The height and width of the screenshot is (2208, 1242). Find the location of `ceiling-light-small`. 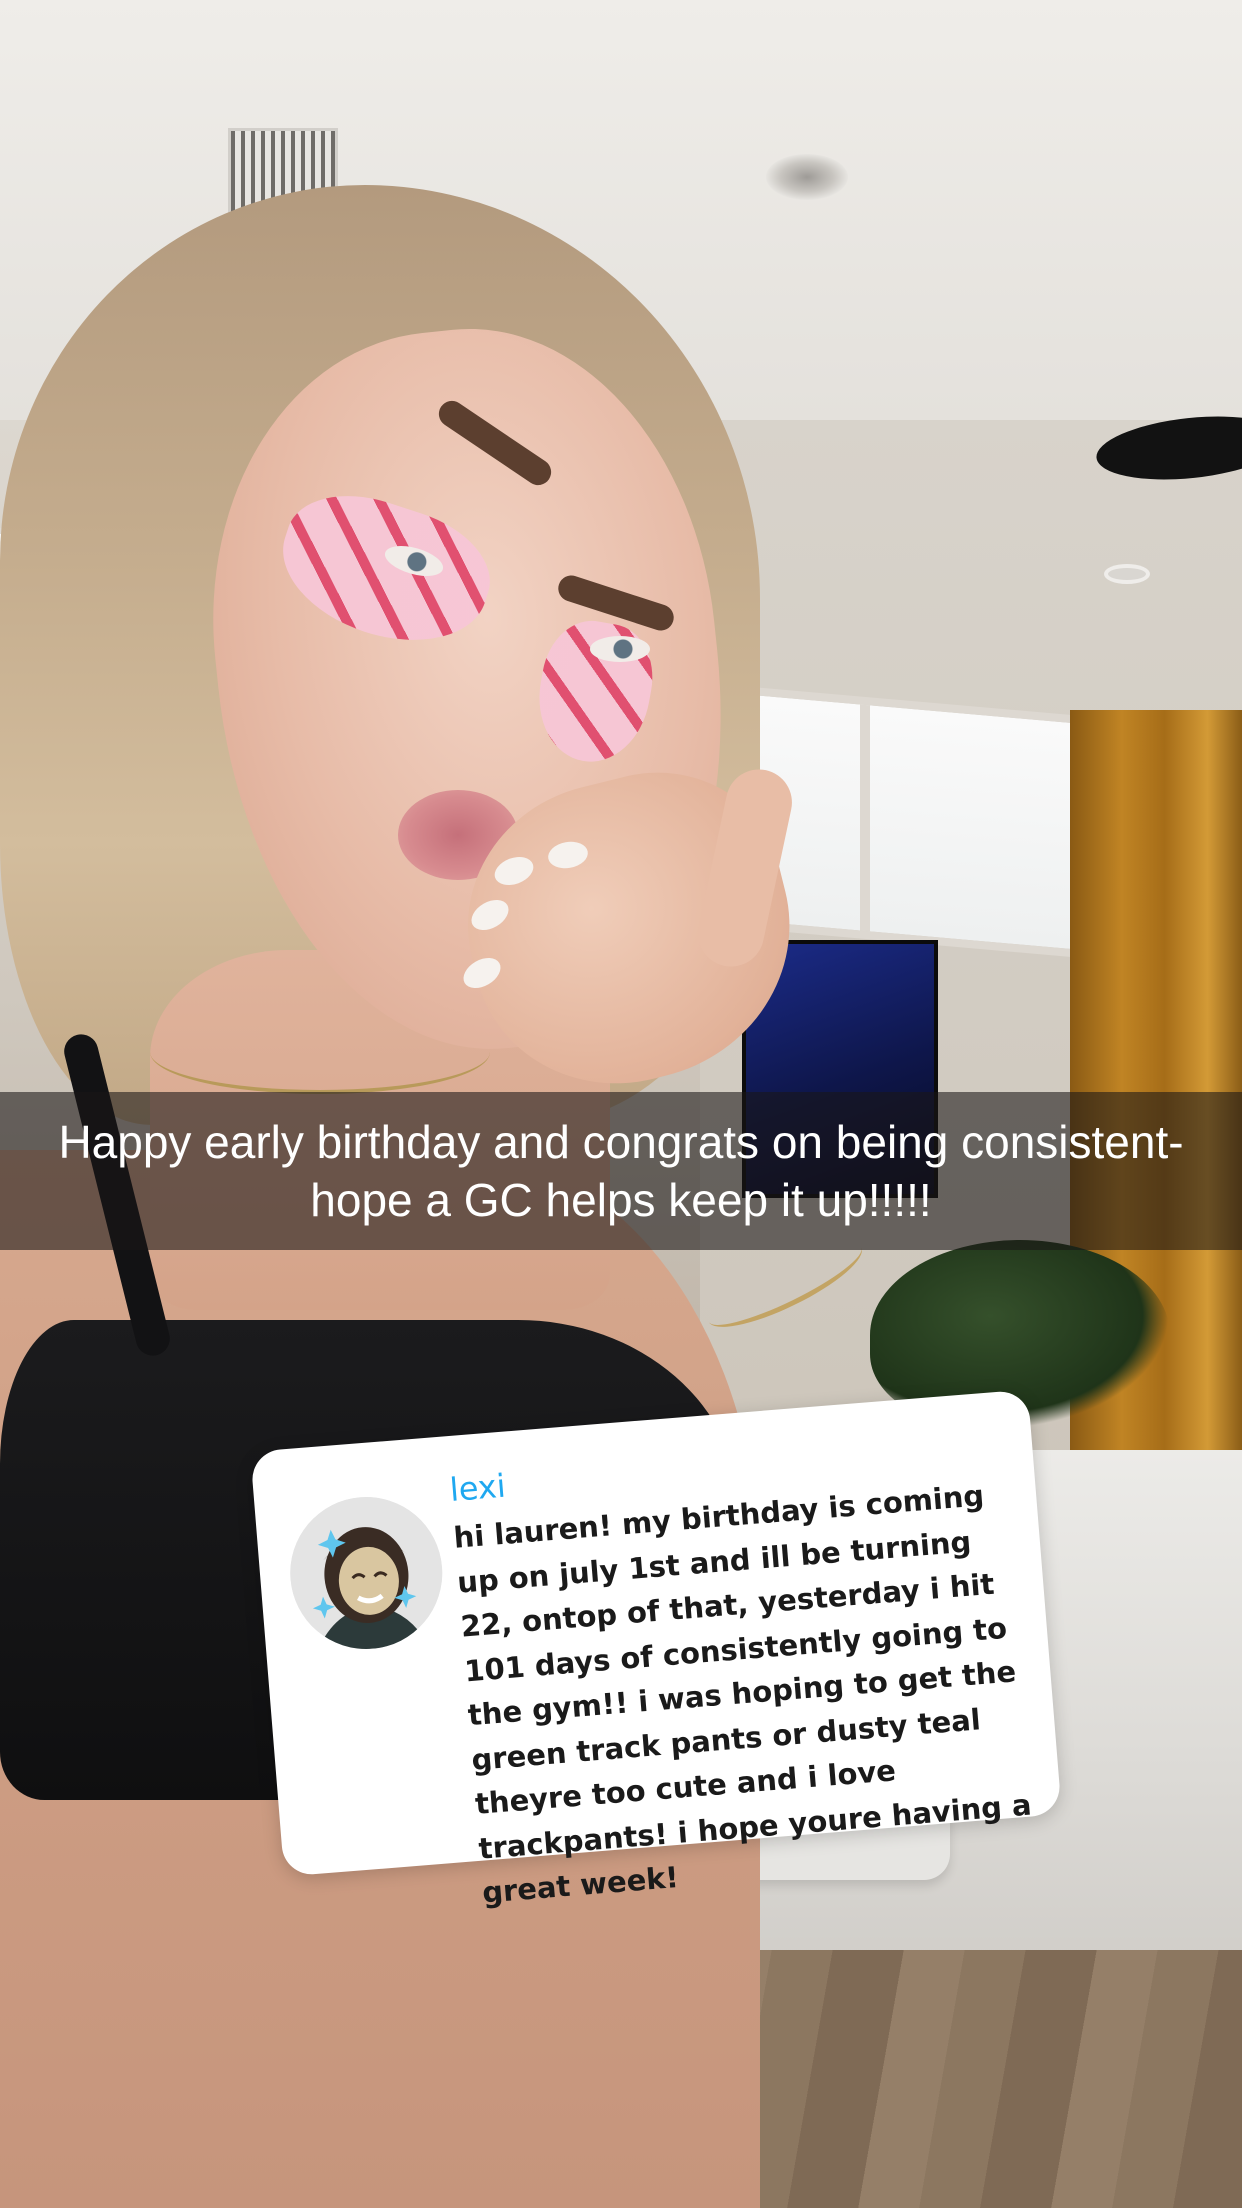

ceiling-light-small is located at coordinates (1127, 574).